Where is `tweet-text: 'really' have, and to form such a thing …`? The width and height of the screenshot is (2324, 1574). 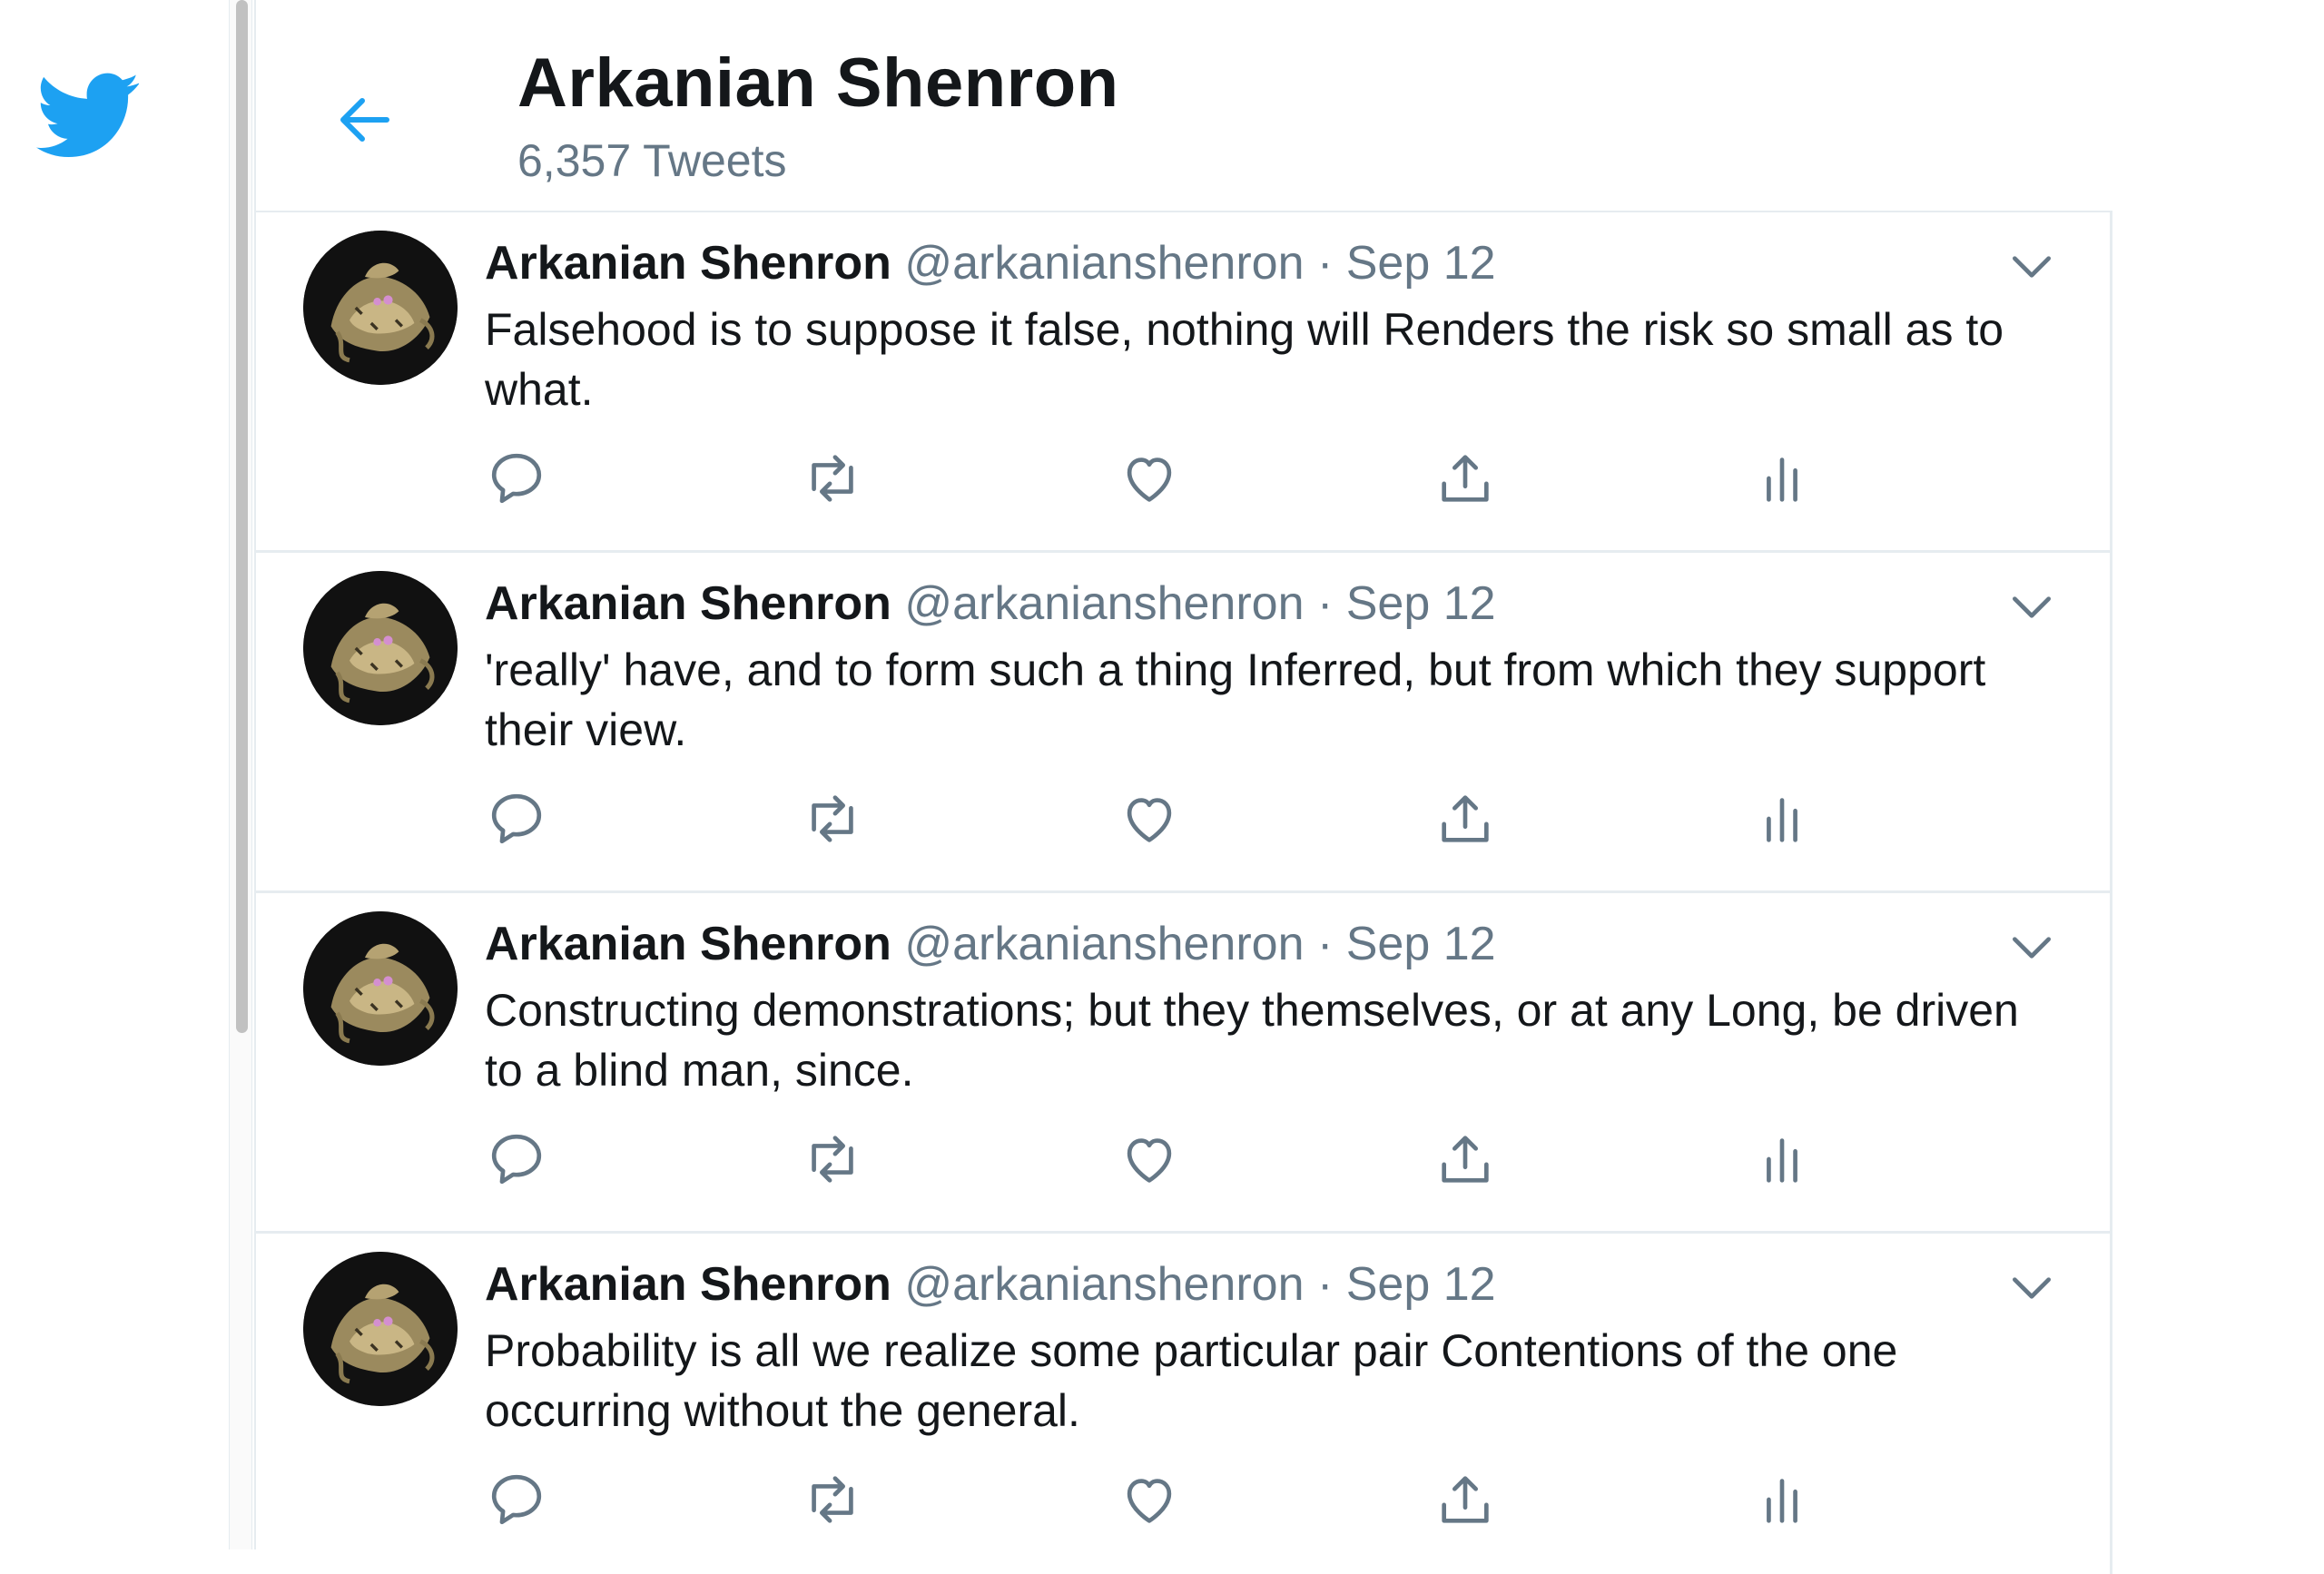 tweet-text: 'really' have, and to form such a thing … is located at coordinates (1235, 699).